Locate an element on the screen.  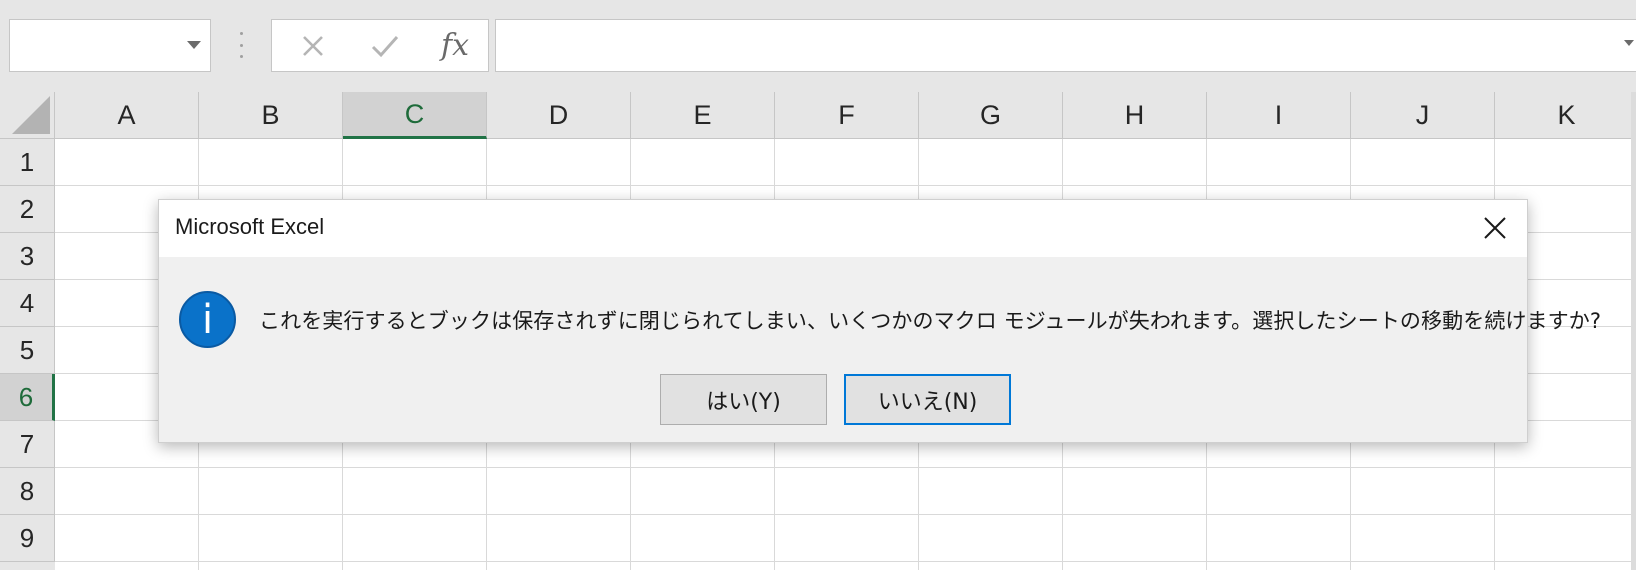
column-header-h: H is located at coordinates (1135, 115).